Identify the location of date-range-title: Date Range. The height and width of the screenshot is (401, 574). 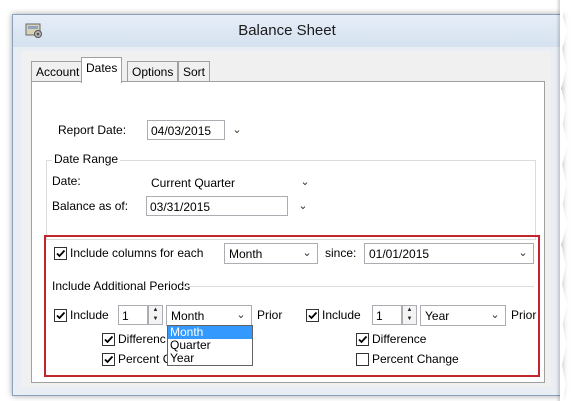
(86, 159).